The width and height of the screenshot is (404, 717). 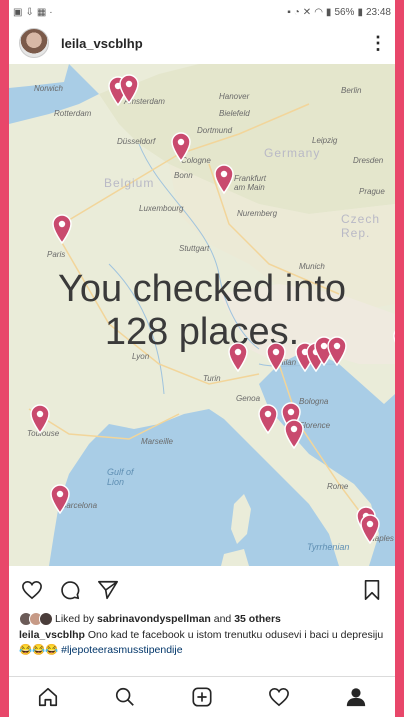 I want to click on liker-username: sabrinavondyspellman, so click(x=154, y=619).